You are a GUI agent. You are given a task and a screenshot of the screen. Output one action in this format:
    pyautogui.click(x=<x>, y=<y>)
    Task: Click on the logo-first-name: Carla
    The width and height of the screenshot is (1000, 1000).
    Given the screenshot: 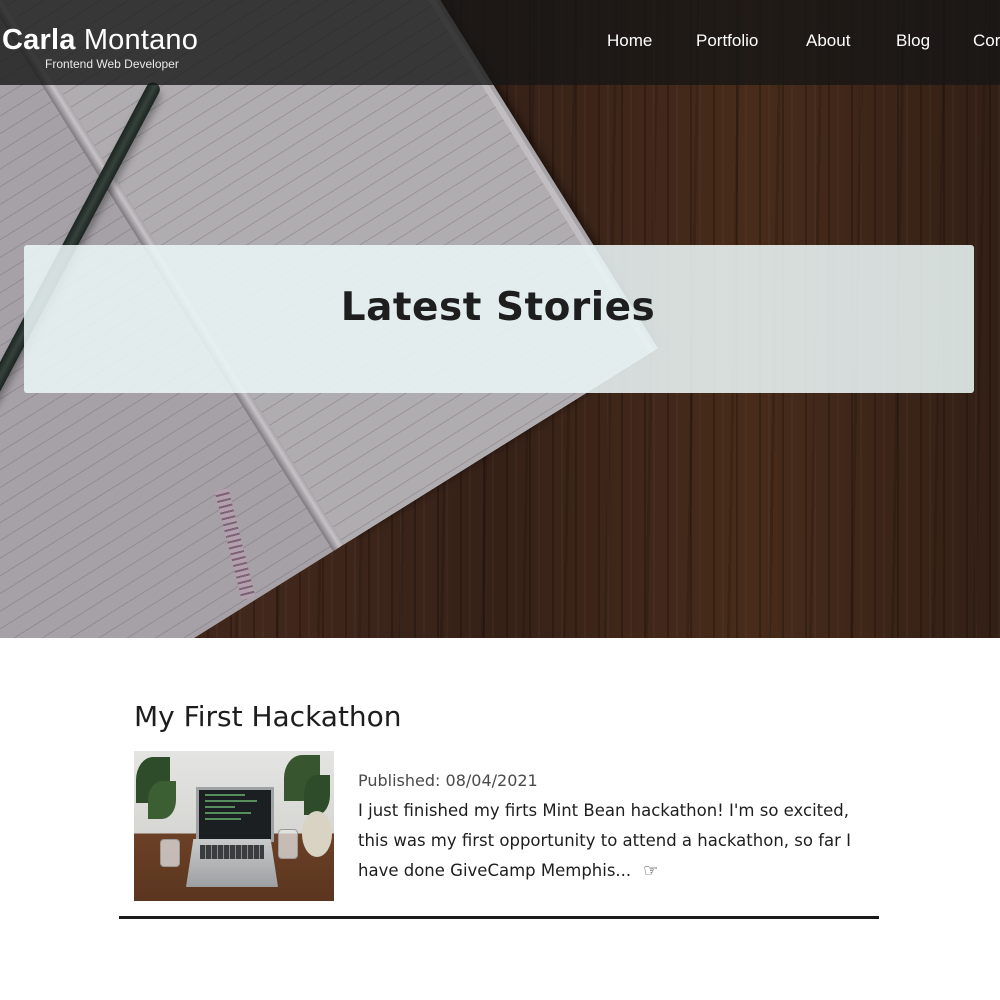 What is the action you would take?
    pyautogui.click(x=39, y=40)
    